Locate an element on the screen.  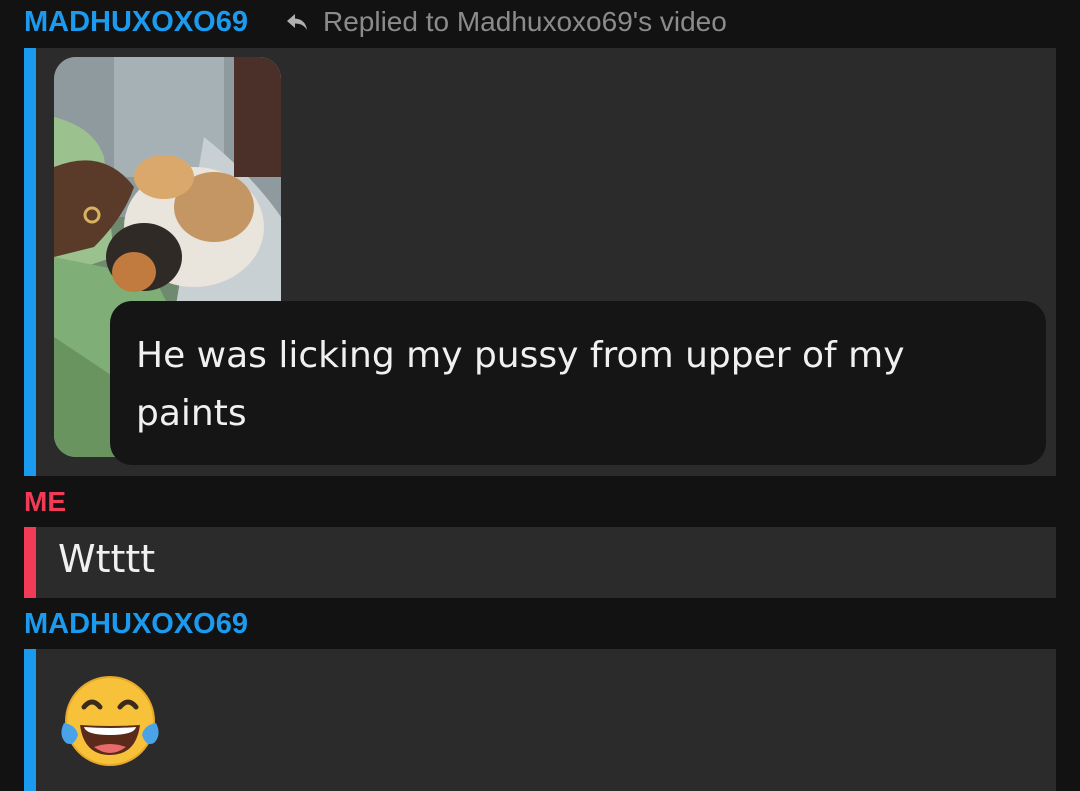
reply-indicator: Replied to Madhuxoxo69's video is located at coordinates (506, 22).